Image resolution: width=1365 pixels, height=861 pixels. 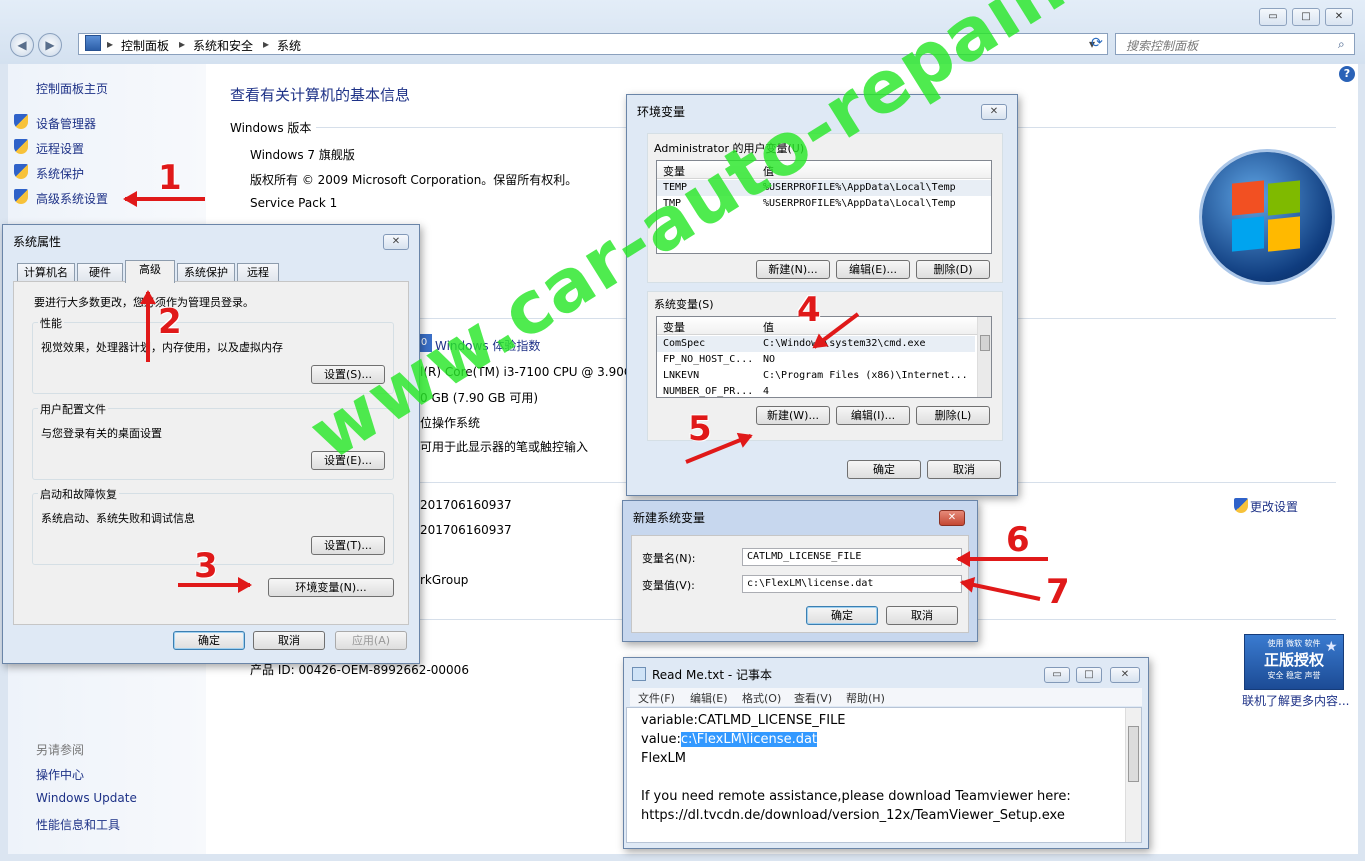 What do you see at coordinates (953, 269) in the screenshot?
I see `user-delete-button: 删除(D)` at bounding box center [953, 269].